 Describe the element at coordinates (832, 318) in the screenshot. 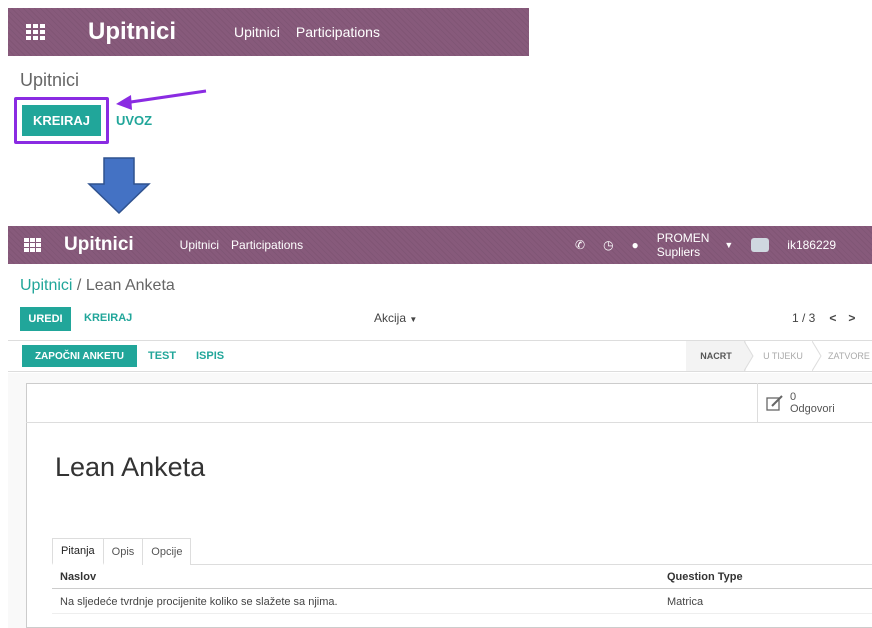

I see `chevron-left-icon: <` at that location.